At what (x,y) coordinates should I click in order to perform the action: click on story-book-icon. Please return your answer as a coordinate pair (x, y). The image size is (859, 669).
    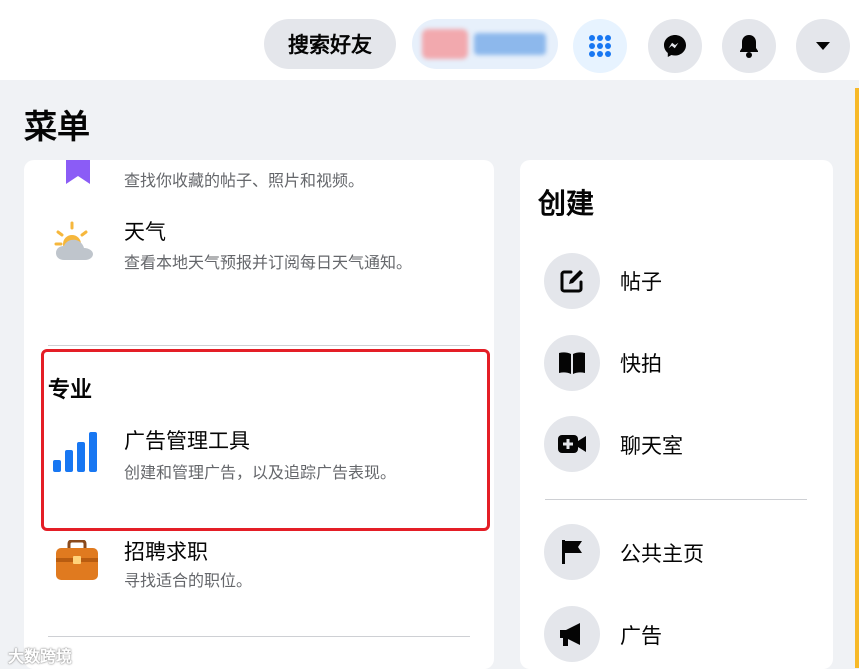
    Looking at the image, I should click on (572, 363).